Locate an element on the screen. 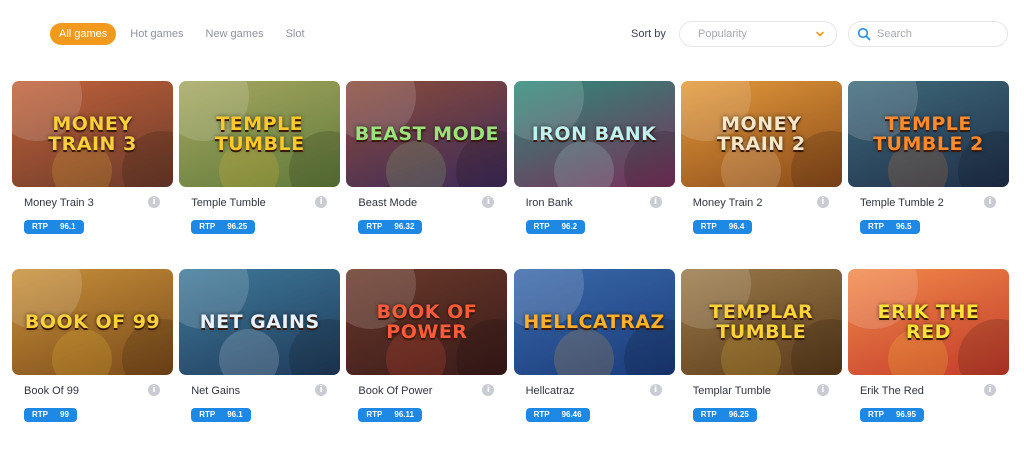 This screenshot has height=454, width=1024. rtp-value: 96.5 is located at coordinates (903, 226).